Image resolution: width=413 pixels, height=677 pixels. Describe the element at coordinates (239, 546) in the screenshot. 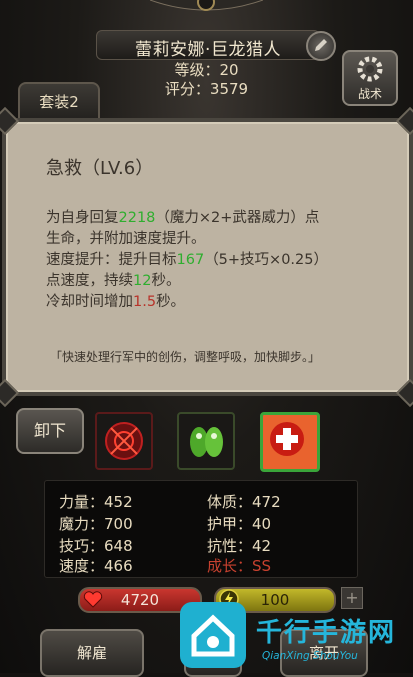

I see `stat-resistance: 抗性：42` at that location.